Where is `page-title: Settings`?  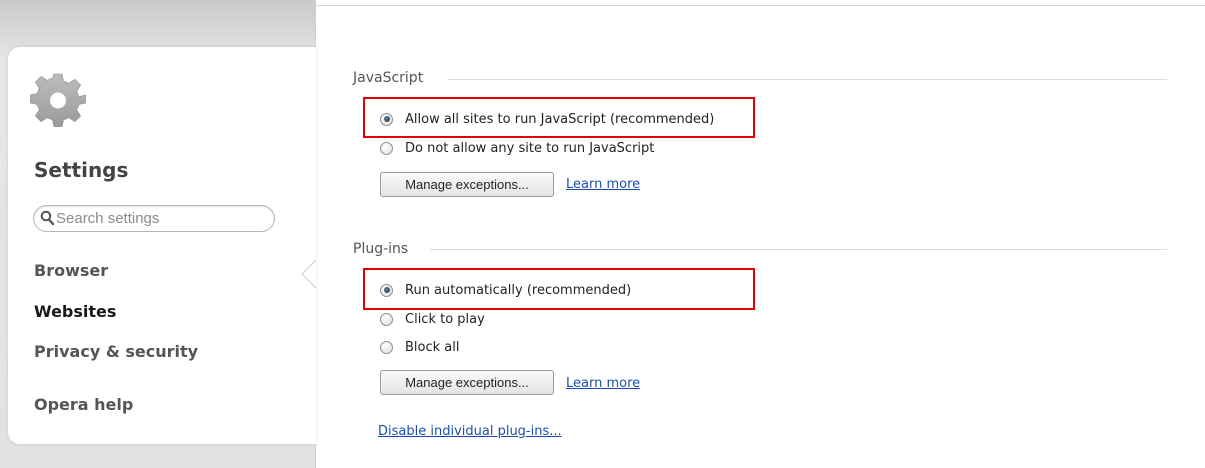 page-title: Settings is located at coordinates (81, 170).